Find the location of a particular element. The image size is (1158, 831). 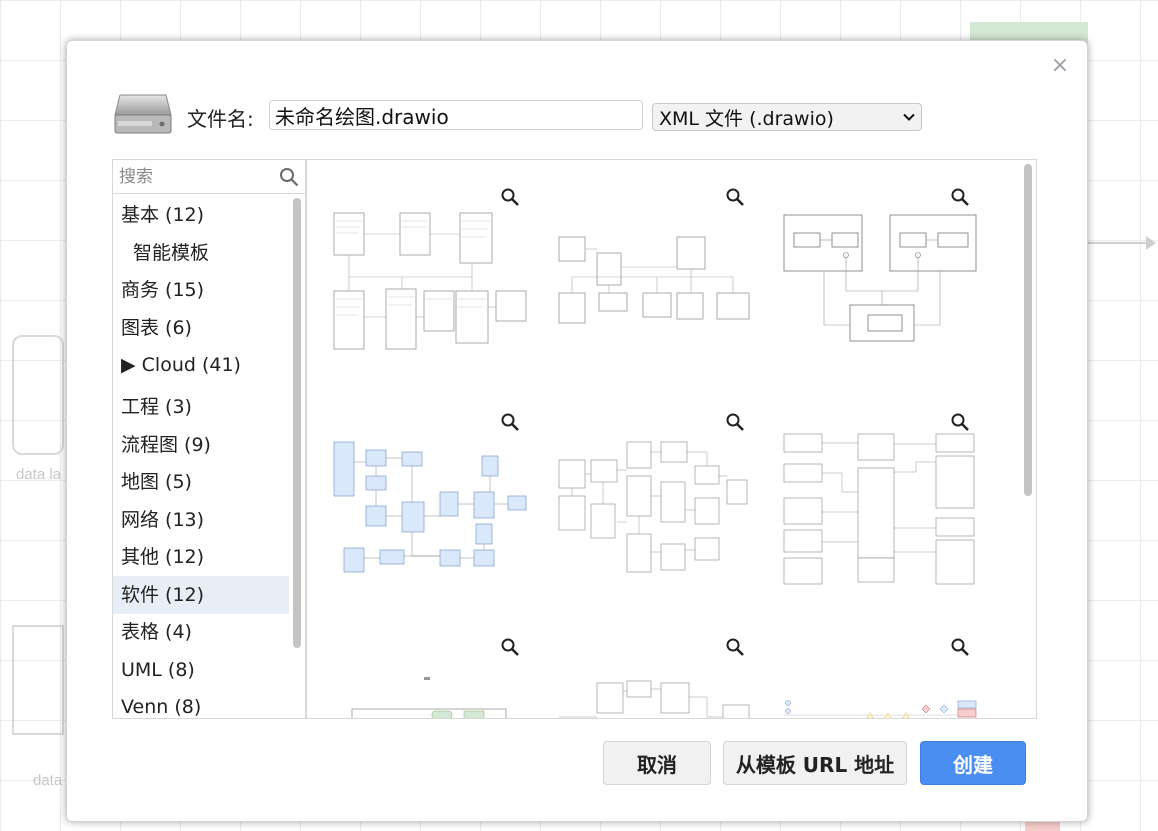

category-item: 网络 (13) is located at coordinates (201, 520).